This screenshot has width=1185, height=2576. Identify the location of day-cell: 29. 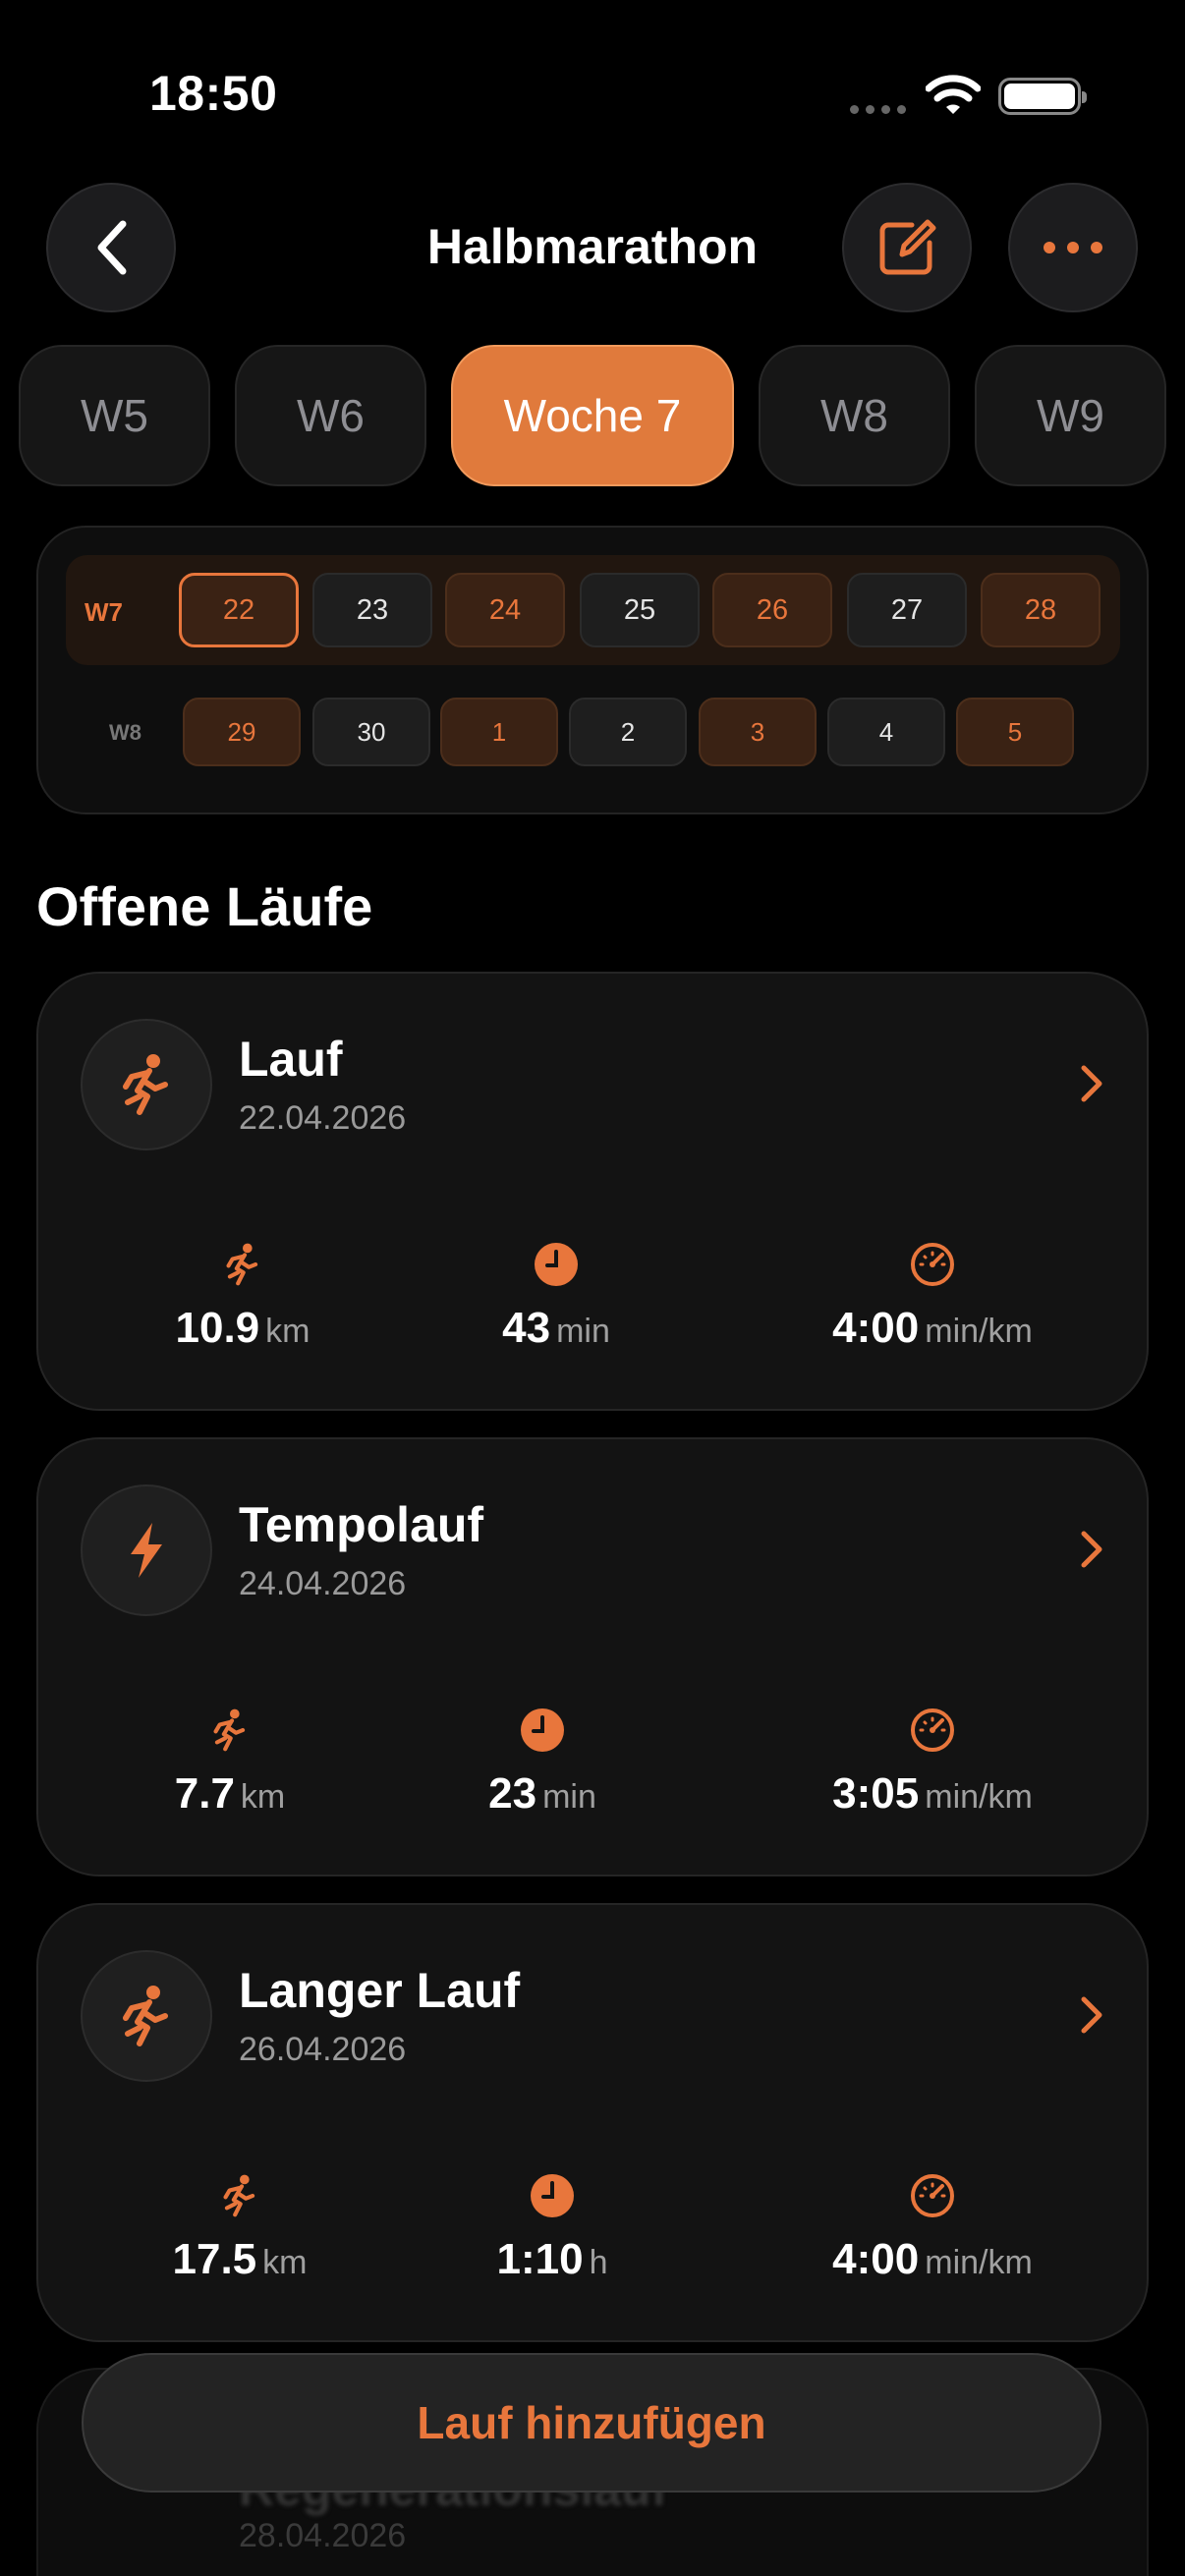
(242, 732).